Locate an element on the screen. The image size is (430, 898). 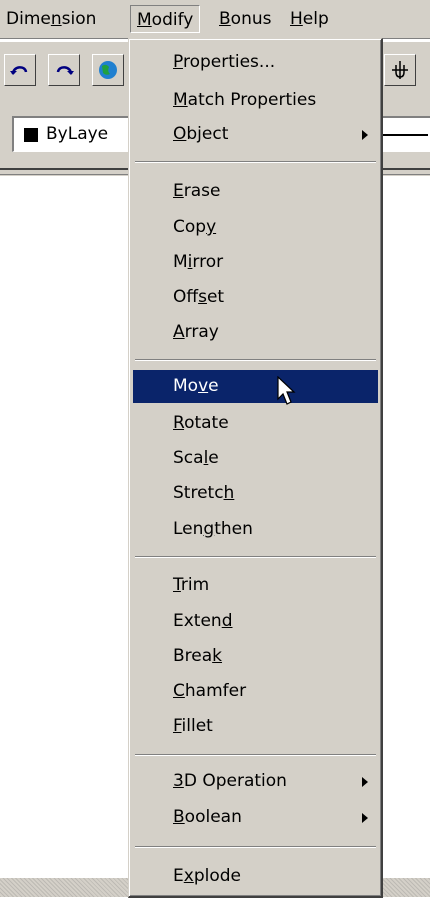
menu-item-fillet: Fillet is located at coordinates (255, 726).